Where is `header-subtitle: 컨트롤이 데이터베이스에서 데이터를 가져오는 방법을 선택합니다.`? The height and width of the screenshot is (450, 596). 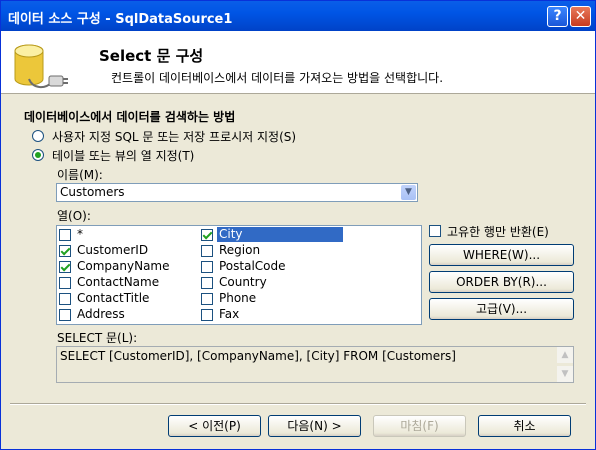 header-subtitle: 컨트롤이 데이터베이스에서 데이터를 가져오는 방법을 선택합니다. is located at coordinates (277, 78).